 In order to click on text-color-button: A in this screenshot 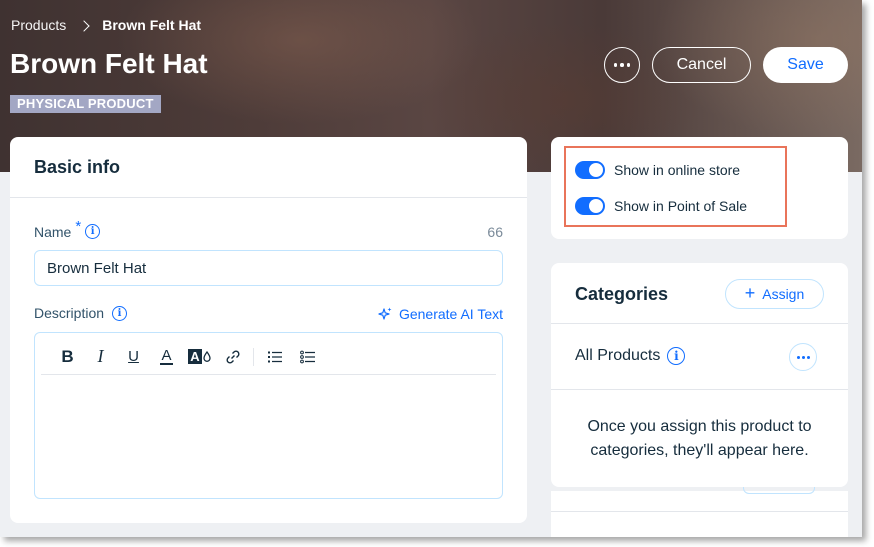, I will do `click(166, 357)`.